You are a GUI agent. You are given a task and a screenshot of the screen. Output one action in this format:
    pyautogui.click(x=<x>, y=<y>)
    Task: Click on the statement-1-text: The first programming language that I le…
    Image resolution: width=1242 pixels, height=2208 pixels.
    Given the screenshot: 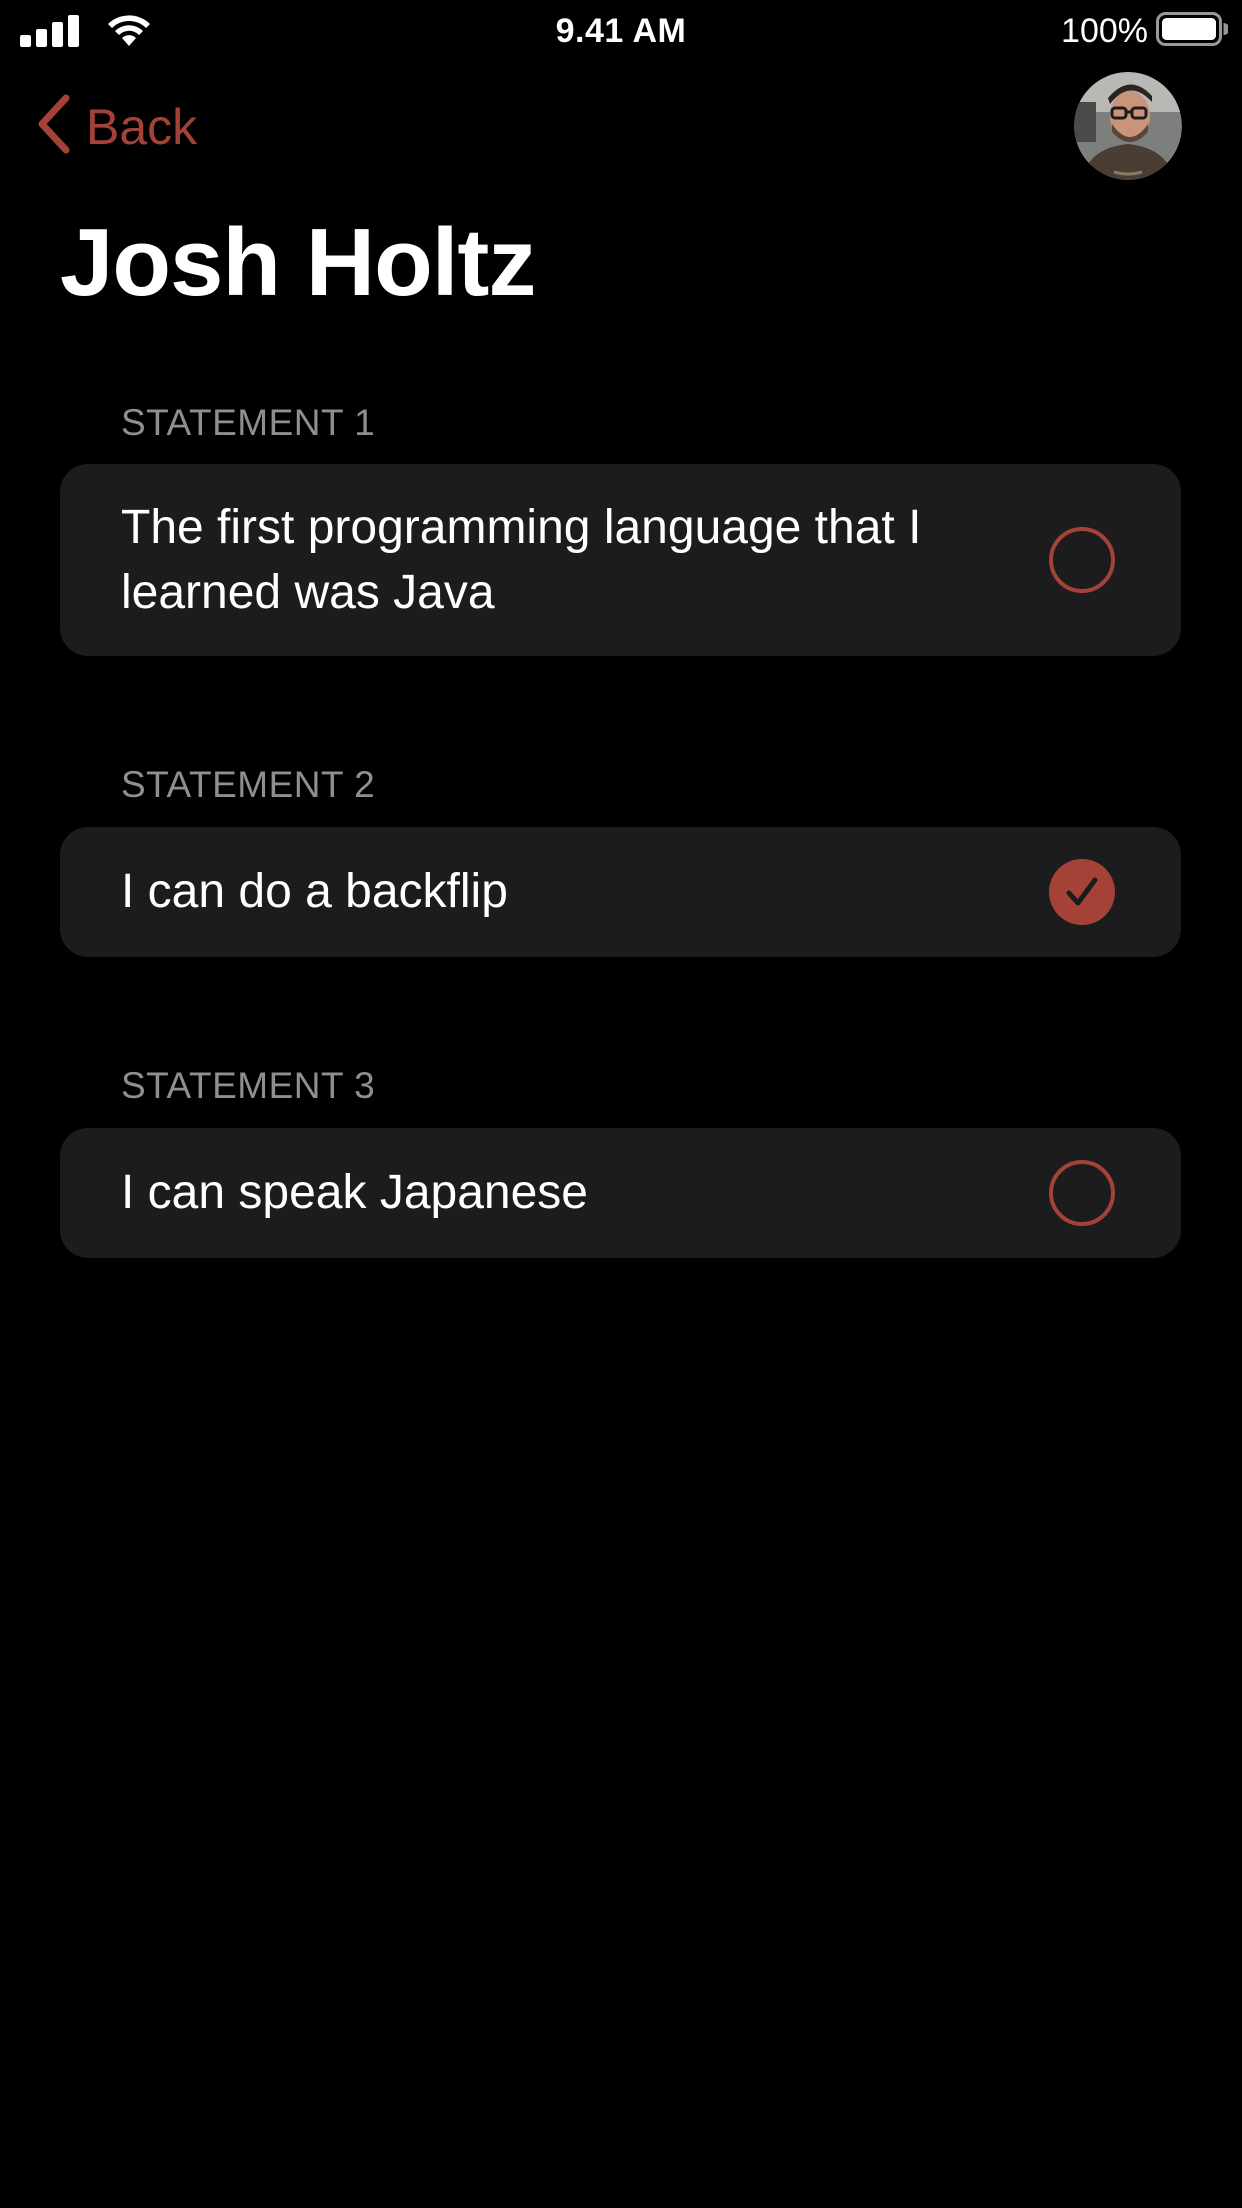 What is the action you would take?
    pyautogui.click(x=521, y=560)
    